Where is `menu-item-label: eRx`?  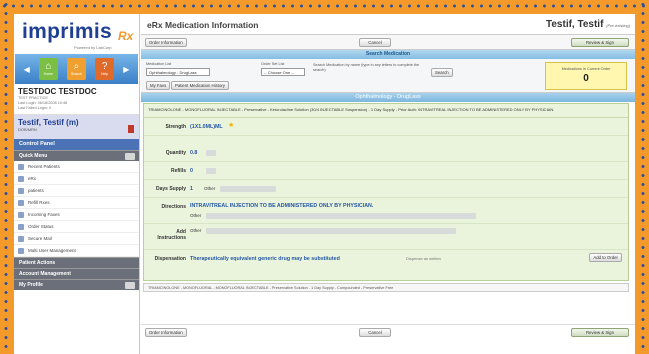 menu-item-label: eRx is located at coordinates (32, 178).